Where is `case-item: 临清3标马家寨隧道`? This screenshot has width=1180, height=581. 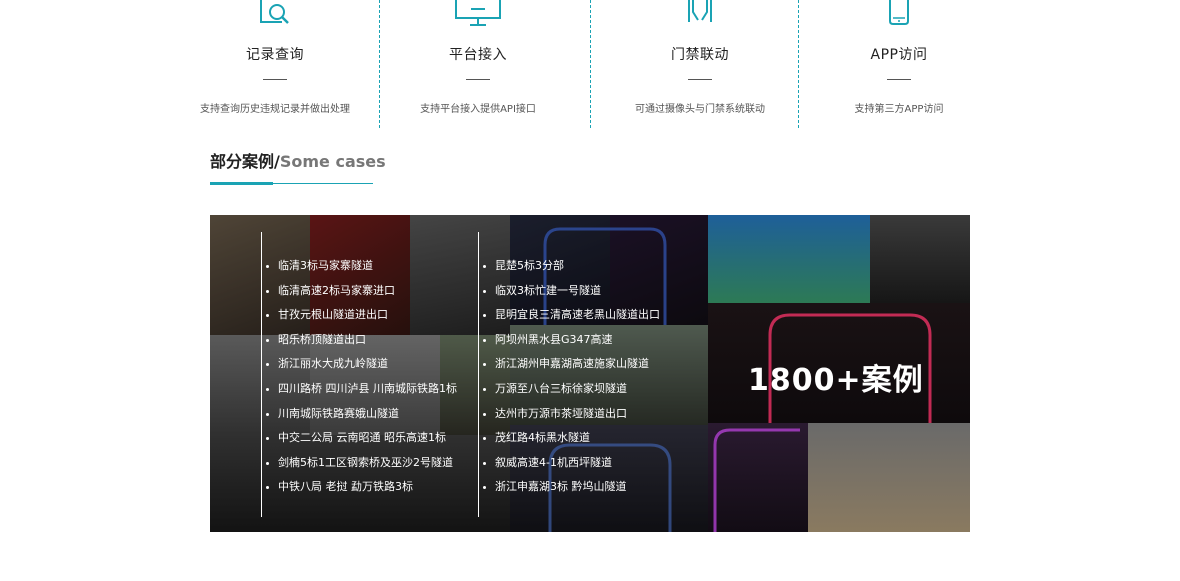 case-item: 临清3标马家寨隧道 is located at coordinates (360, 267).